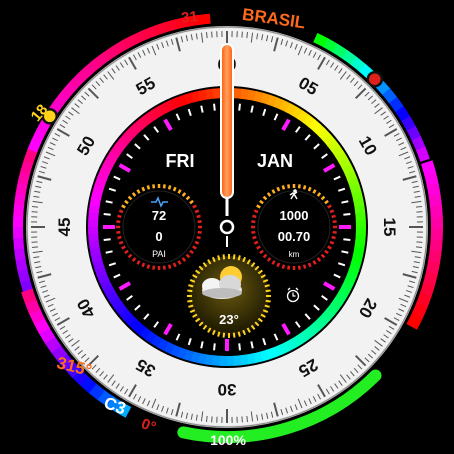  Describe the element at coordinates (148, 425) in the screenshot. I see `compass-zero: 0°` at that location.